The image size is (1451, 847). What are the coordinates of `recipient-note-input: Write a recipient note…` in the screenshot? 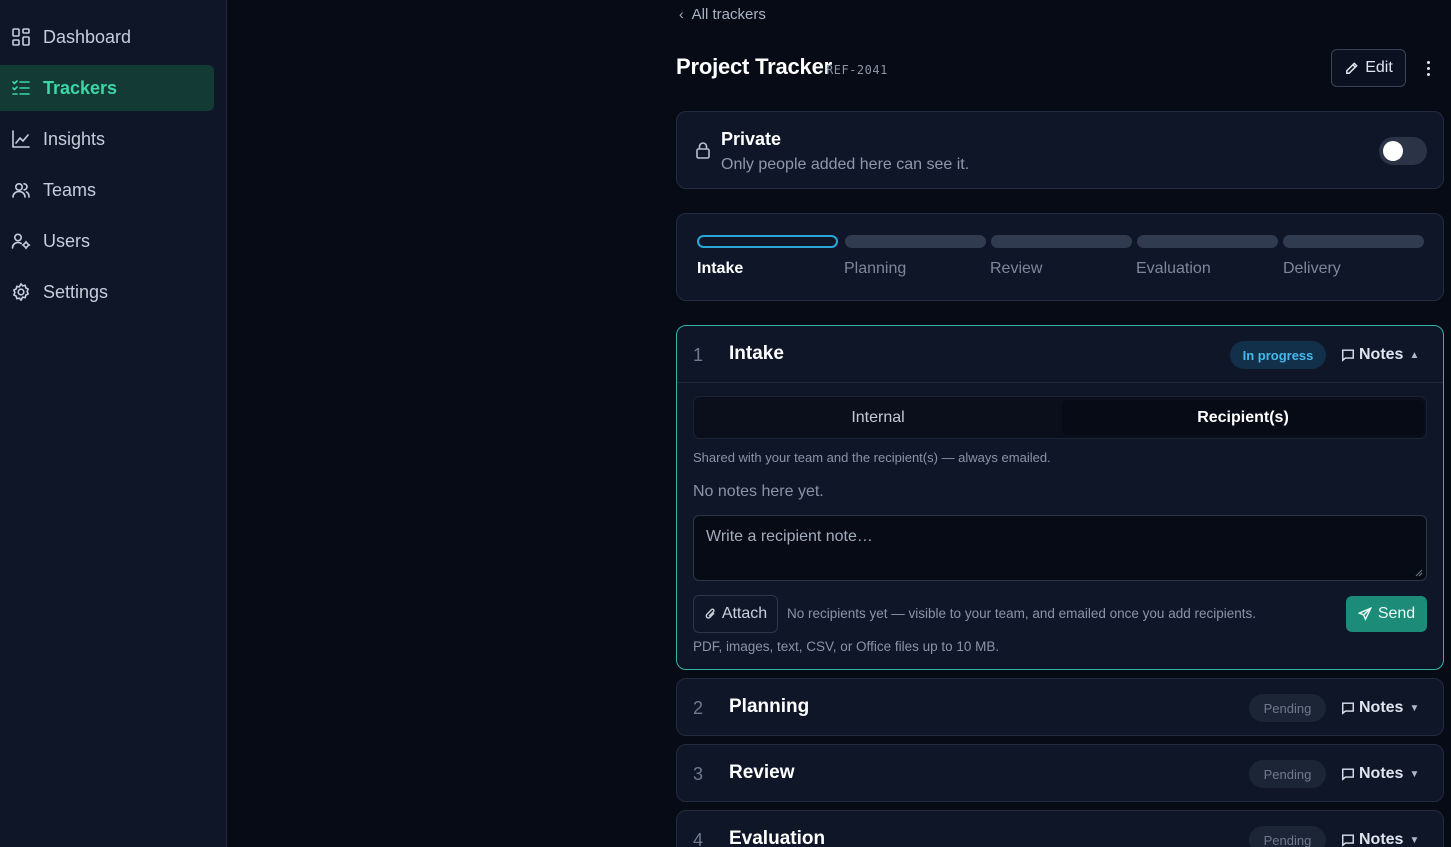 It's located at (1060, 548).